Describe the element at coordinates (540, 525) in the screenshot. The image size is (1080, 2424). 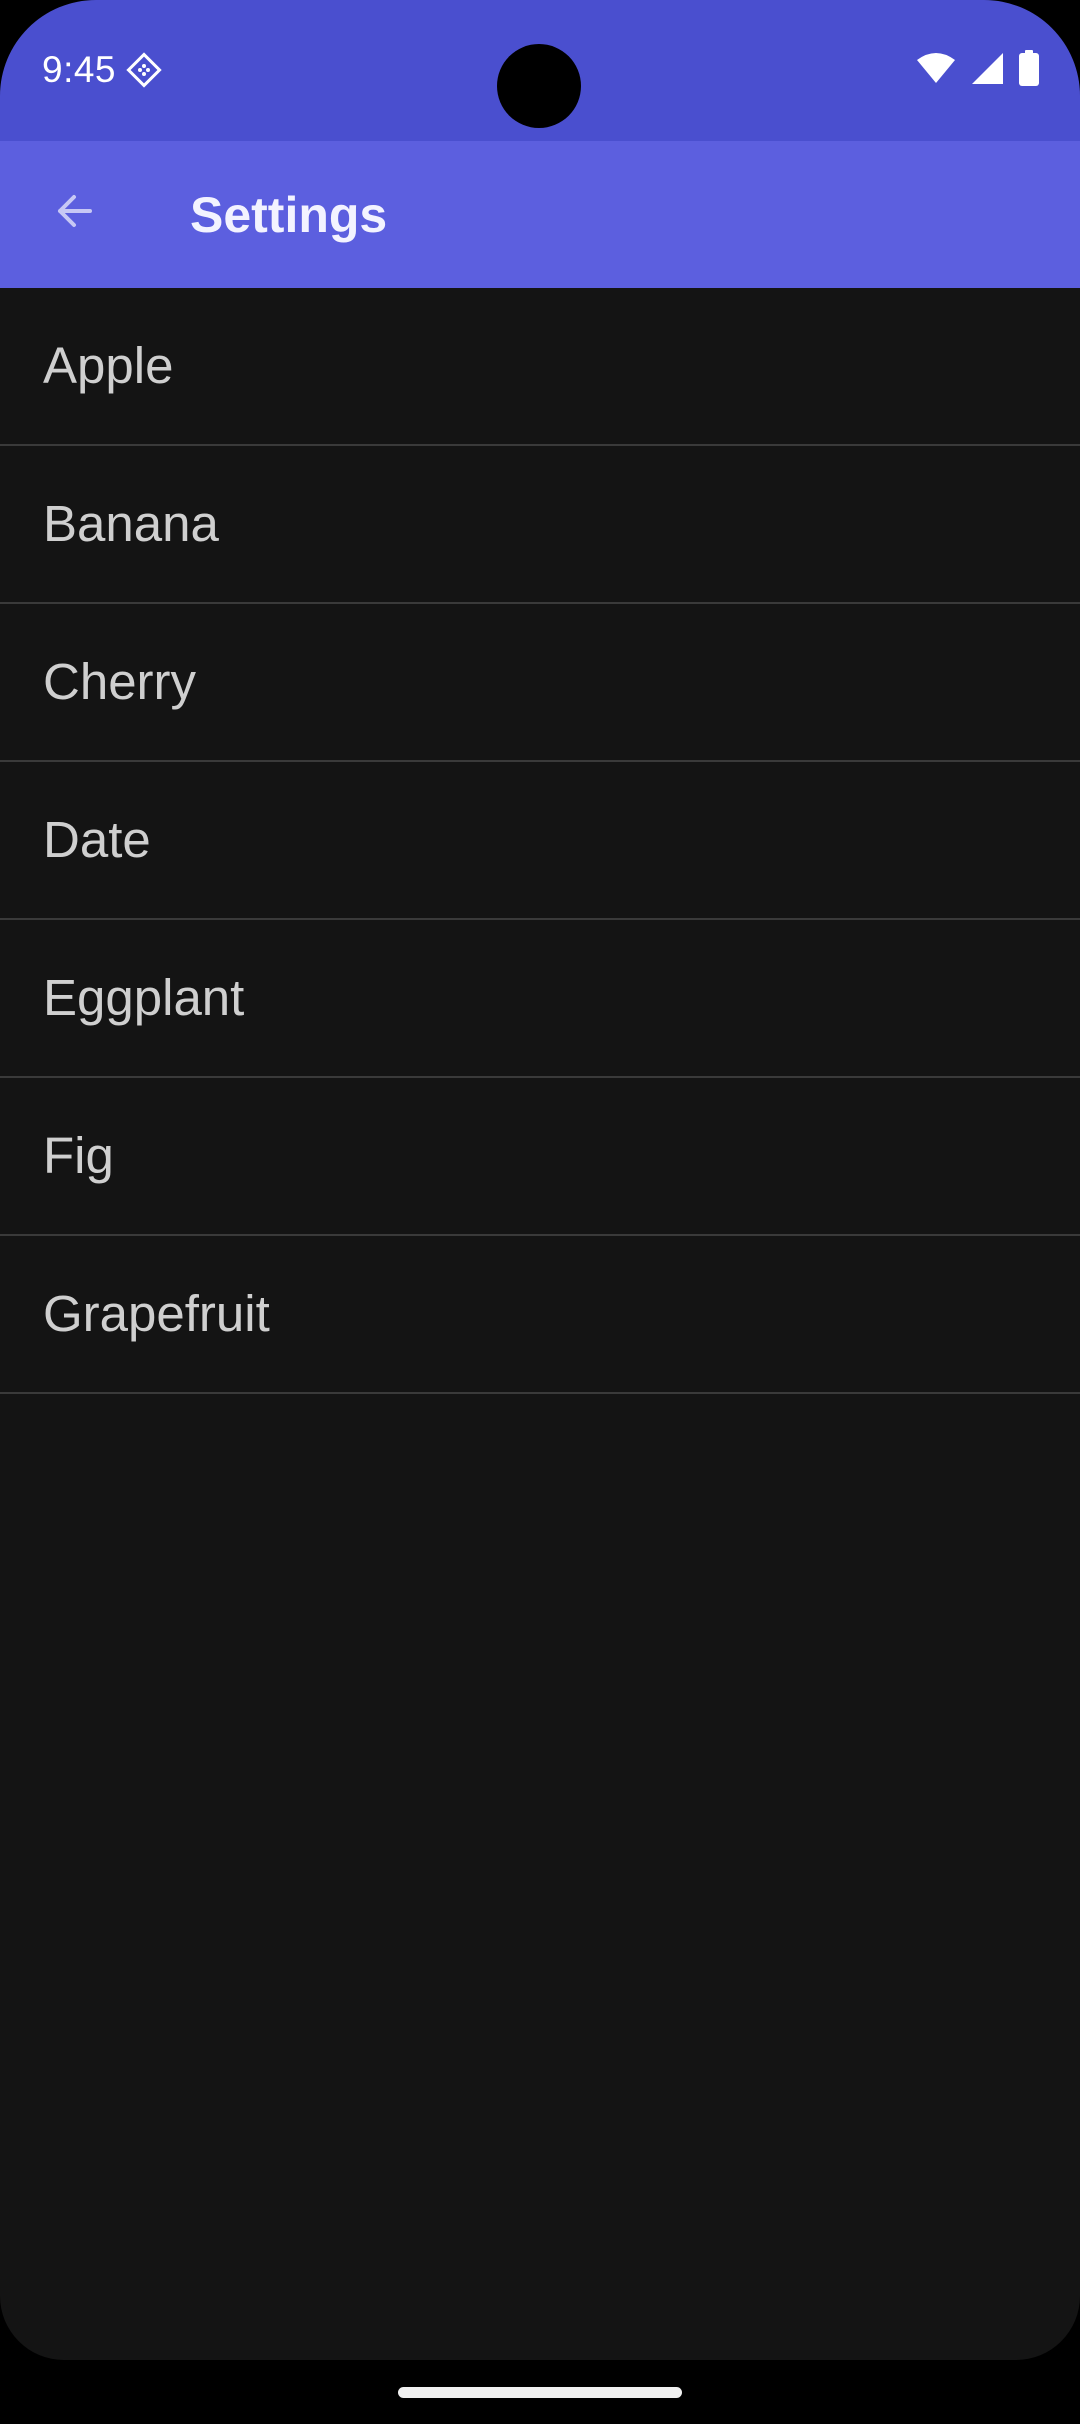
I see `list-item-banana: Banana` at that location.